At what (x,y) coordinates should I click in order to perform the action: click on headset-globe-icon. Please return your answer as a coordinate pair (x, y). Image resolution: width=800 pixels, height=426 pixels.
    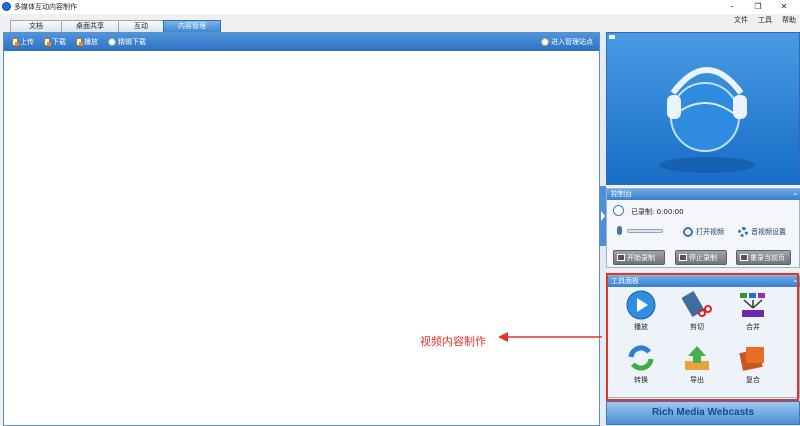
    Looking at the image, I should click on (707, 120).